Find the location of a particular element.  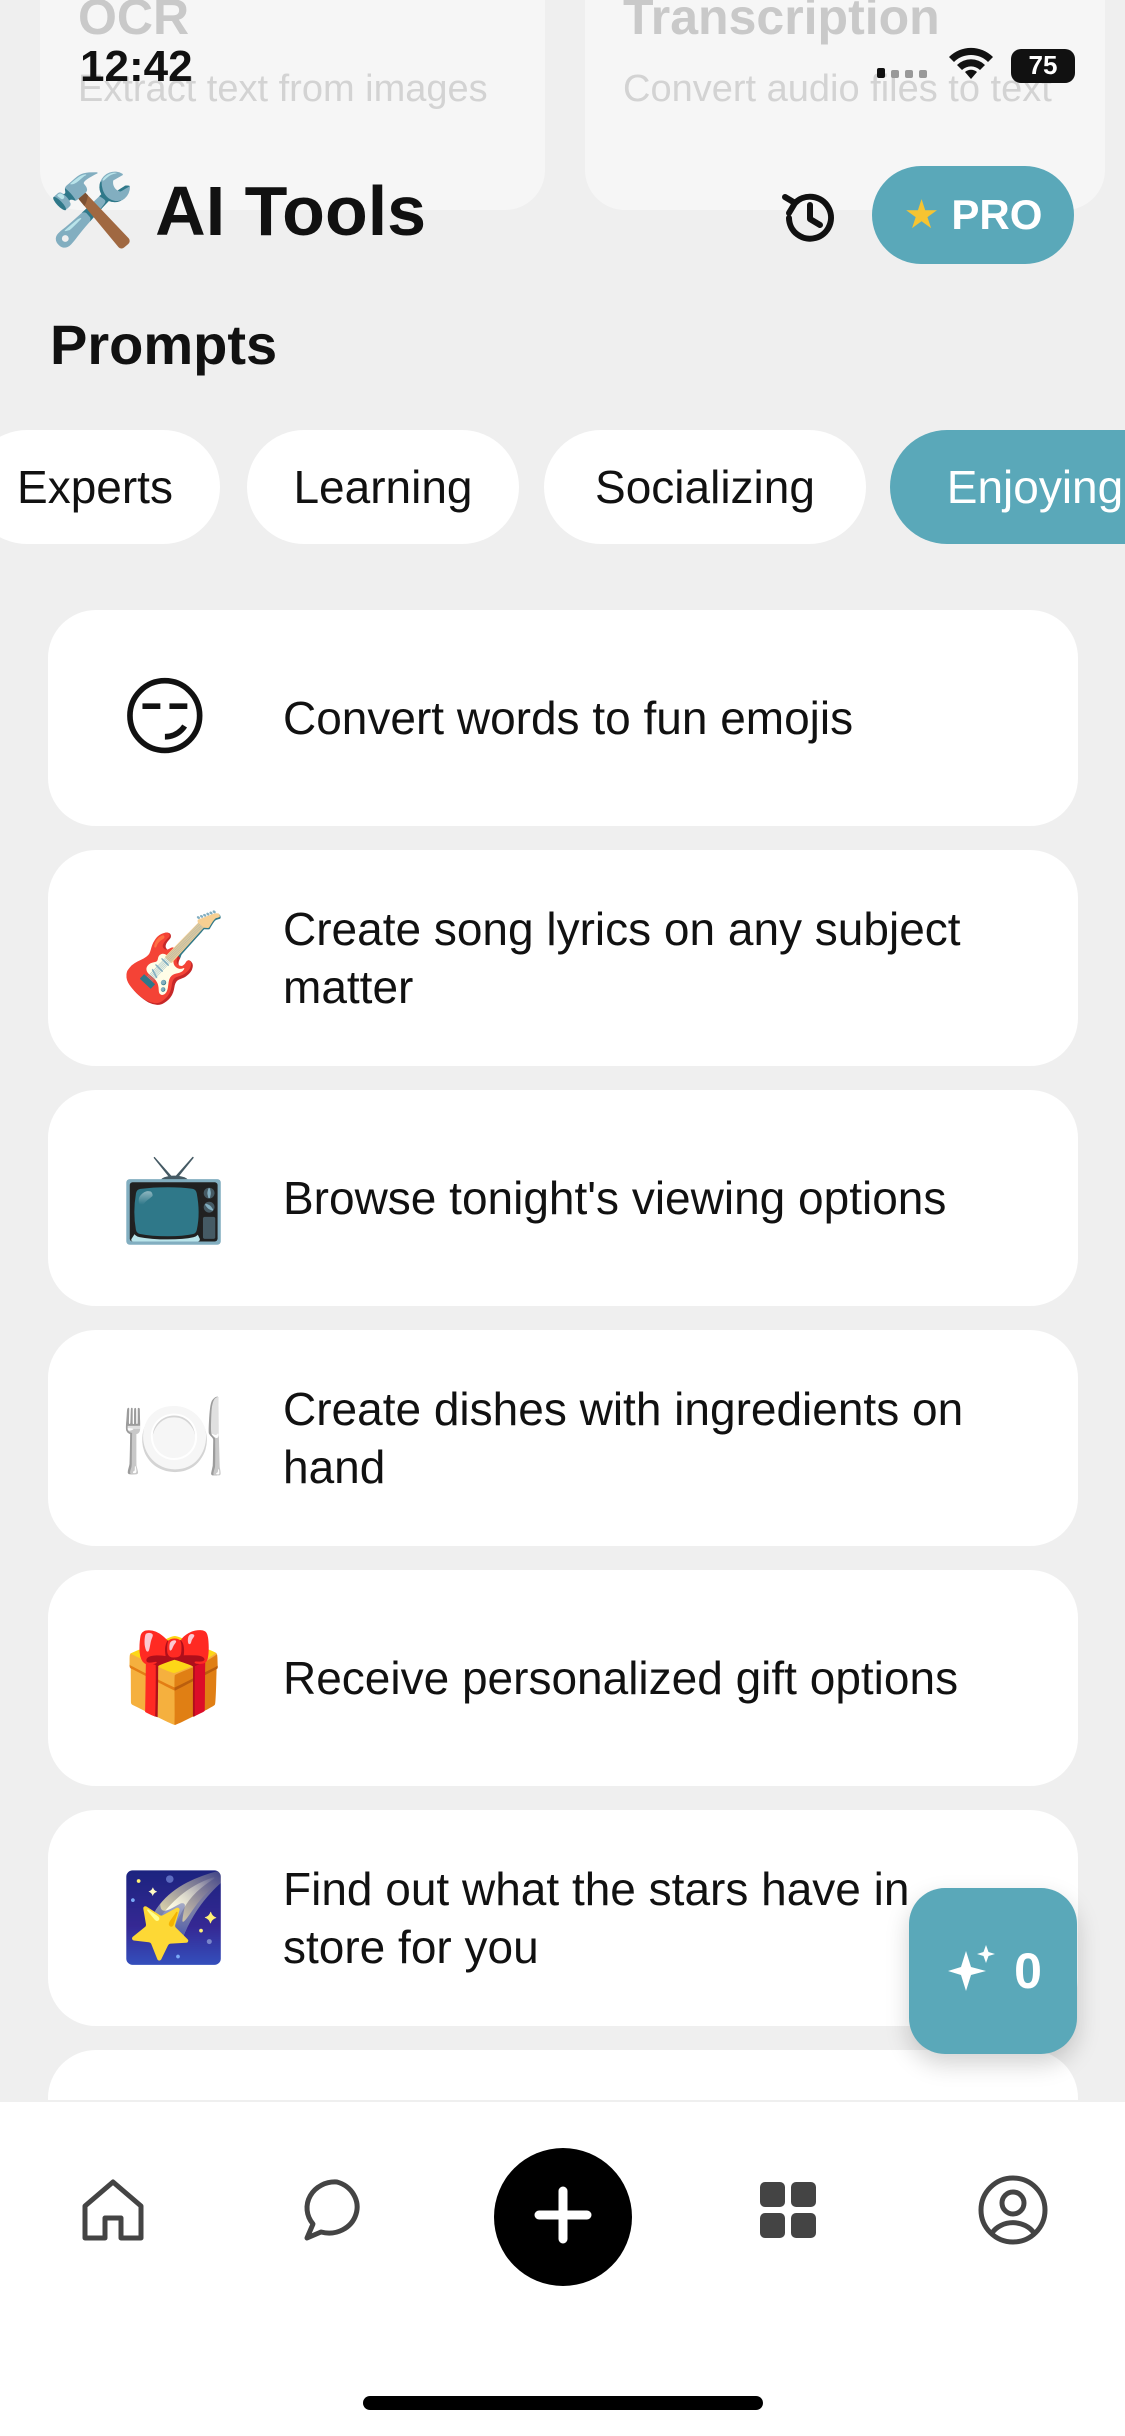

credits-button: 0 is located at coordinates (993, 1971).